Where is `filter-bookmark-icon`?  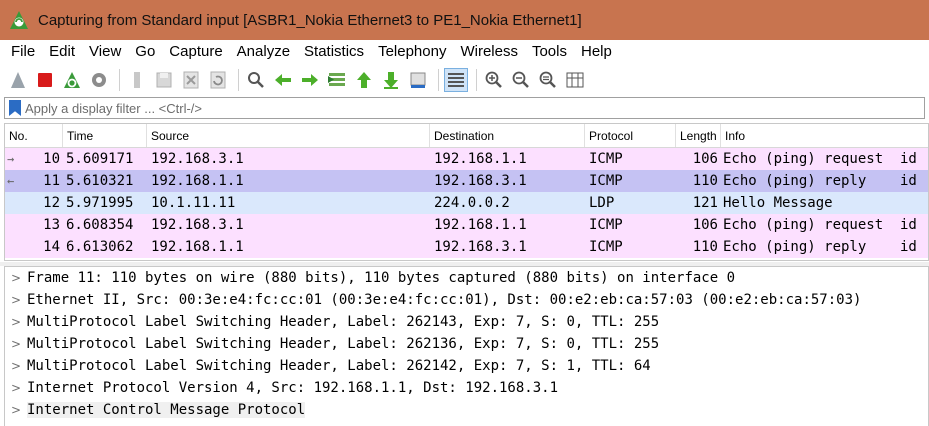
filter-bookmark-icon is located at coordinates (15, 108).